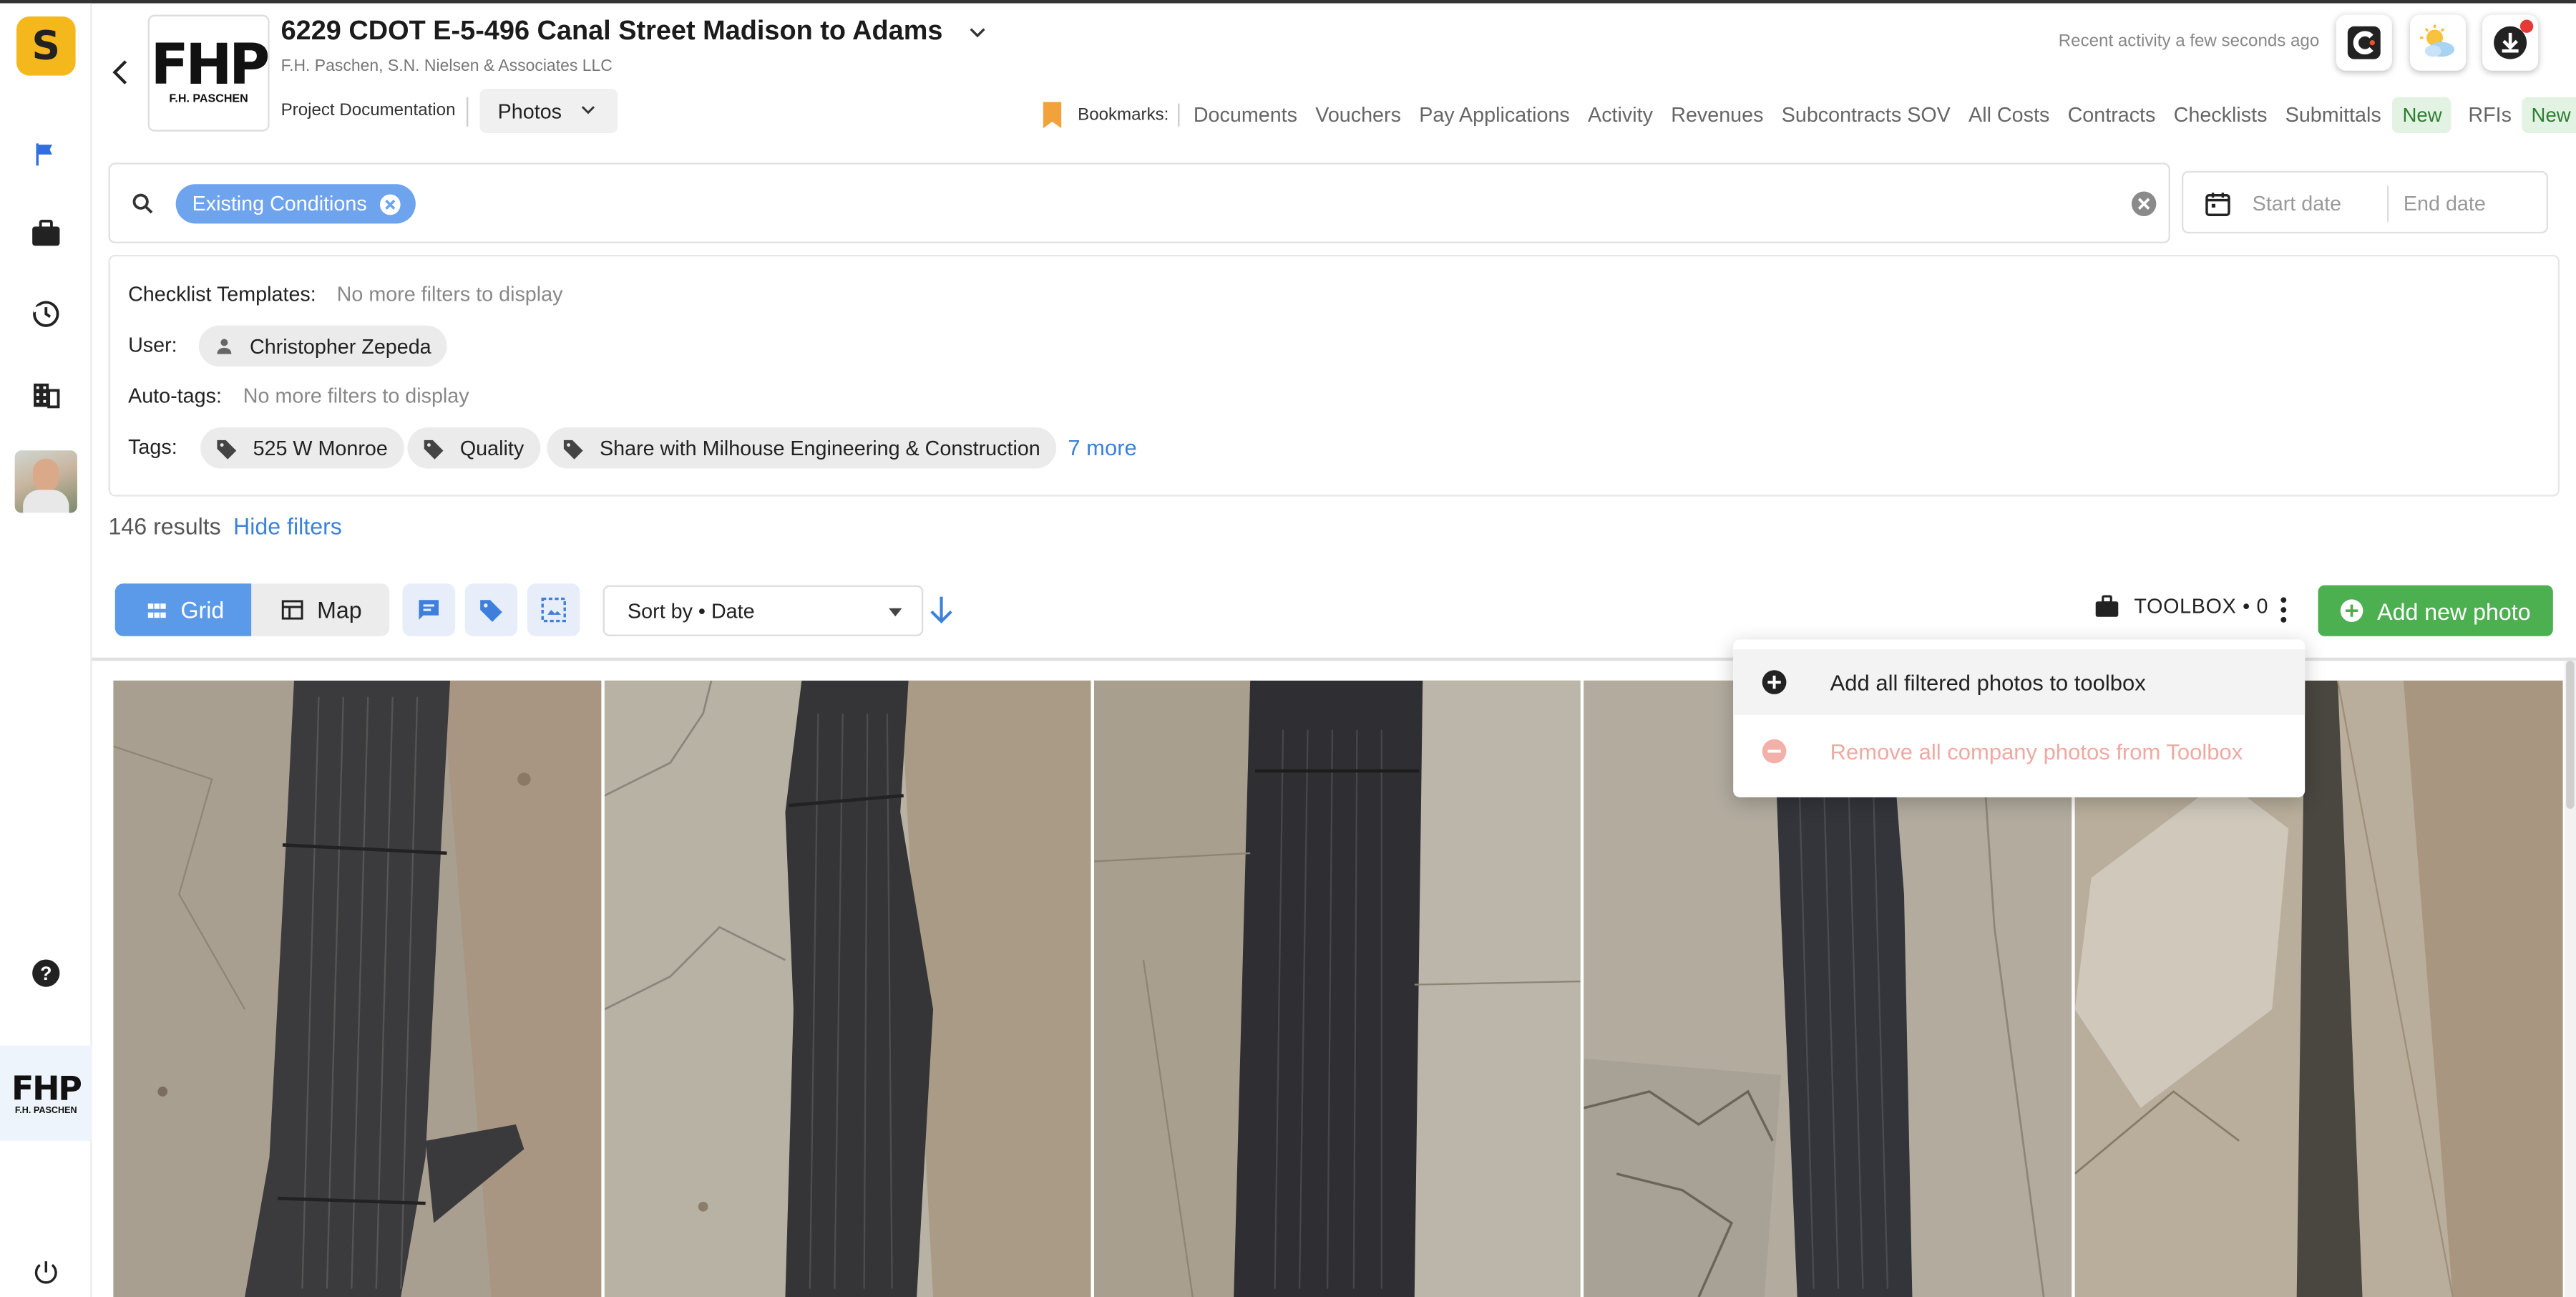 The width and height of the screenshot is (2576, 1297). Describe the element at coordinates (2019, 682) in the screenshot. I see `add-all-to-toolbox-item: Add all filtered photos to toolbox` at that location.